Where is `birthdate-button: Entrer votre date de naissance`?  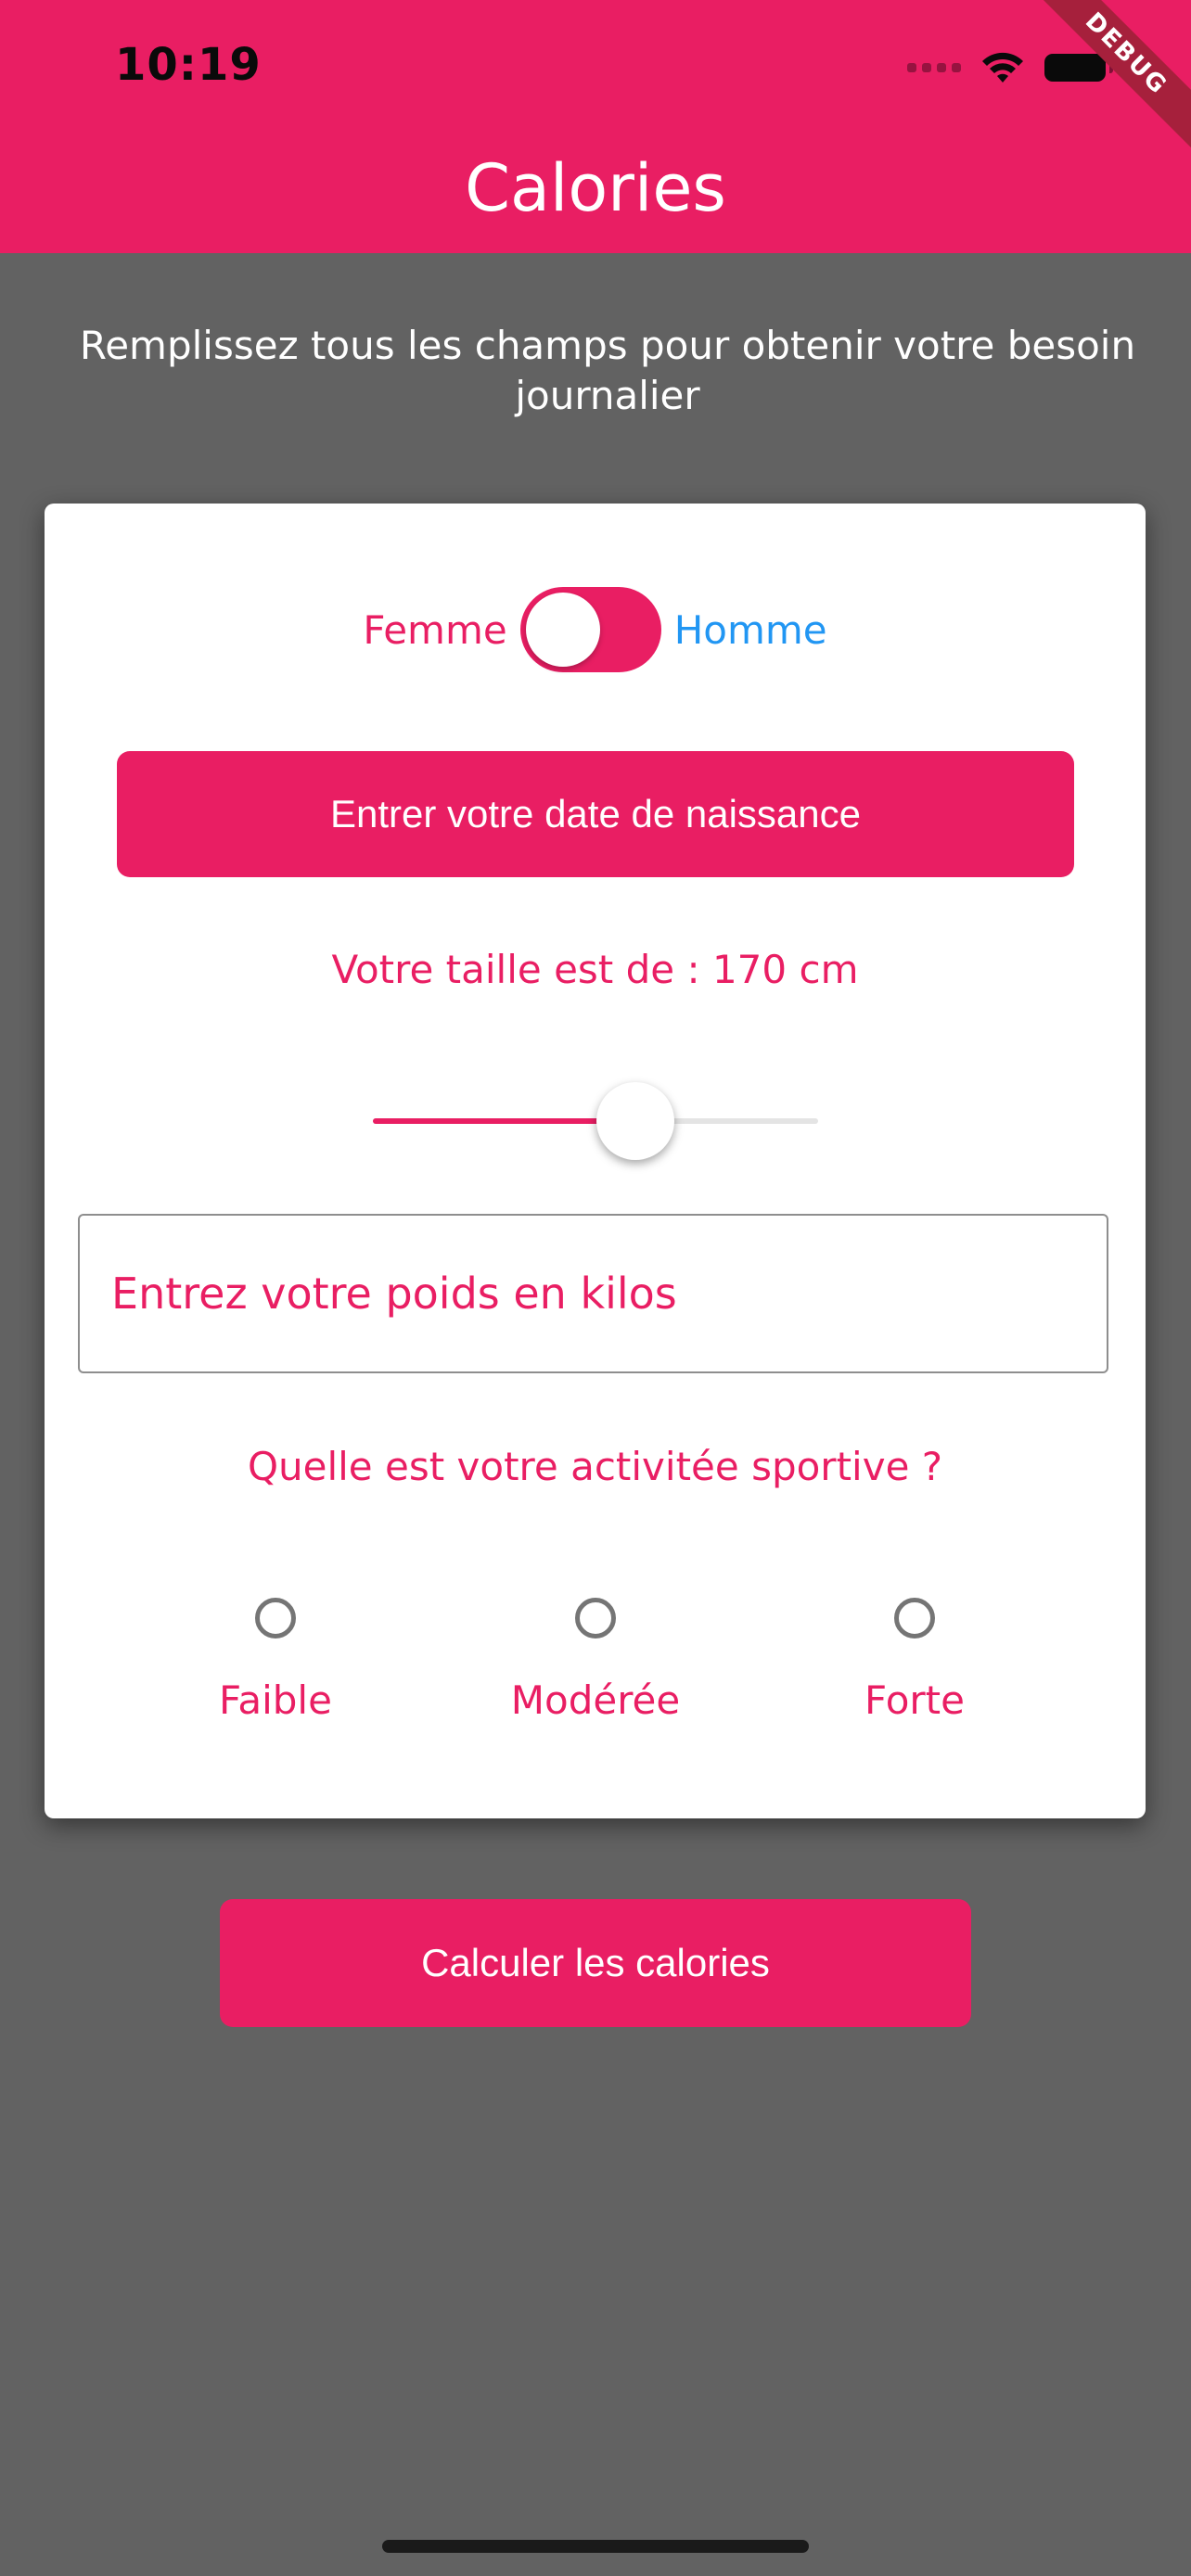 birthdate-button: Entrer votre date de naissance is located at coordinates (595, 814).